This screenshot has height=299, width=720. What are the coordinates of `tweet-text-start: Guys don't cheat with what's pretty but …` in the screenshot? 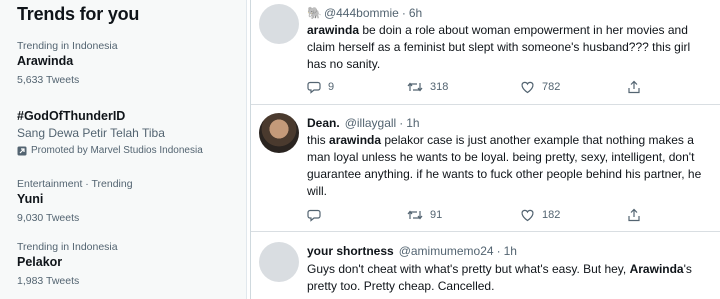 It's located at (468, 269).